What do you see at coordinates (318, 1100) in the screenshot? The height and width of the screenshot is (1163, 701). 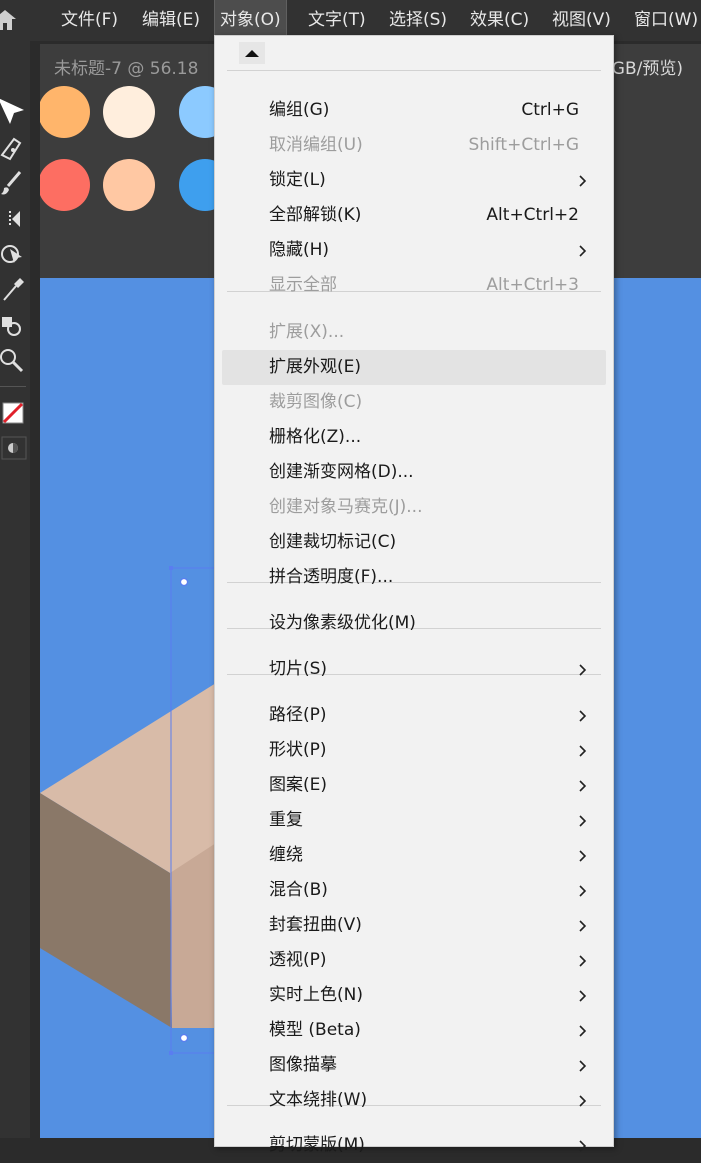 I see `menu-item-label: 文本绕排(W)` at bounding box center [318, 1100].